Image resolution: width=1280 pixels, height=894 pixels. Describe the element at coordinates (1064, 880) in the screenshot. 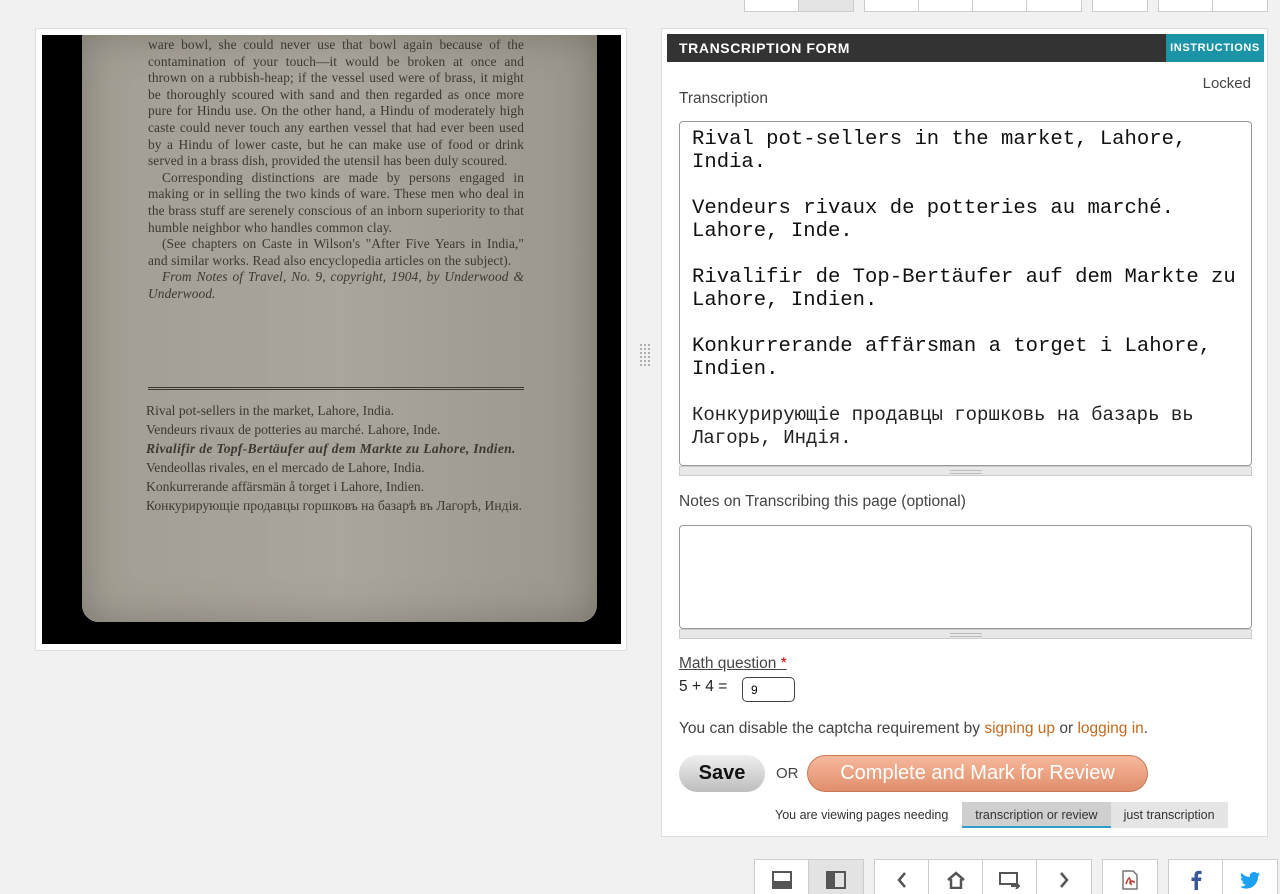

I see `next-icon` at that location.